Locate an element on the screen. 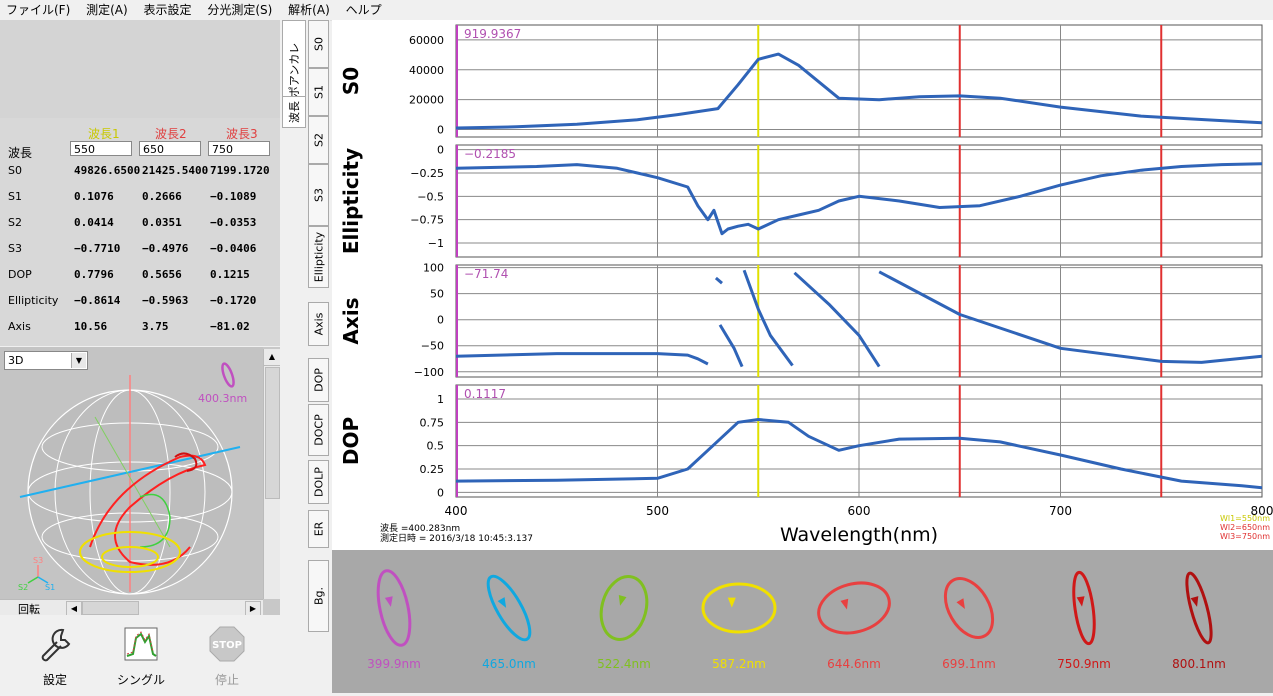  x-axis-label: Wavelength(nm) is located at coordinates (859, 535).